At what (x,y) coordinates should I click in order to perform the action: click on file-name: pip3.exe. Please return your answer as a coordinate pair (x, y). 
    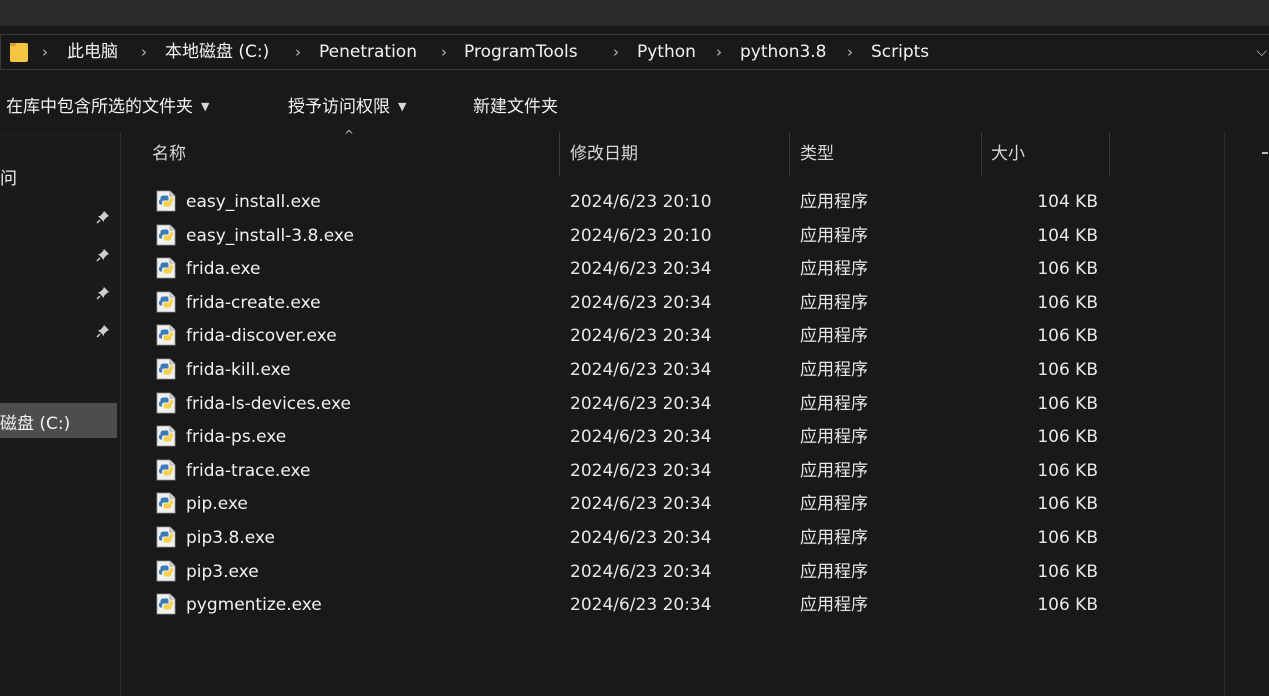
    Looking at the image, I should click on (222, 571).